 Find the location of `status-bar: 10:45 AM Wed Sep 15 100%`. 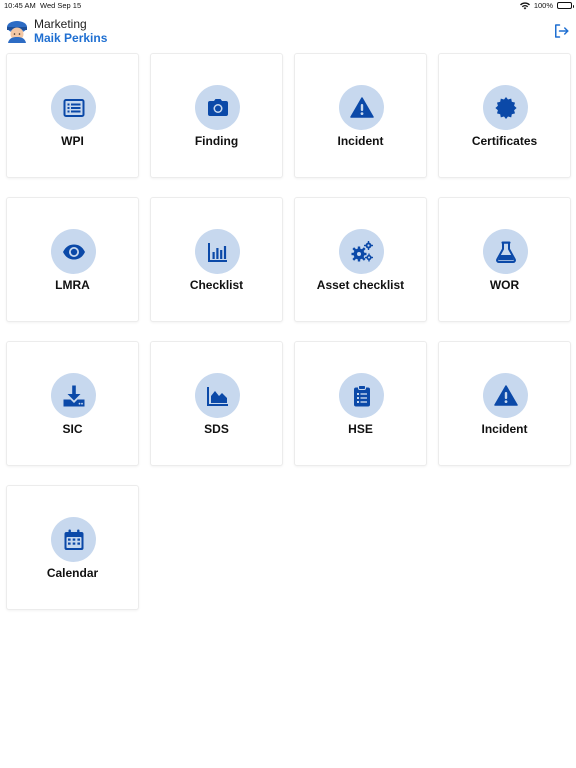

status-bar: 10:45 AM Wed Sep 15 100% is located at coordinates (288, 6).